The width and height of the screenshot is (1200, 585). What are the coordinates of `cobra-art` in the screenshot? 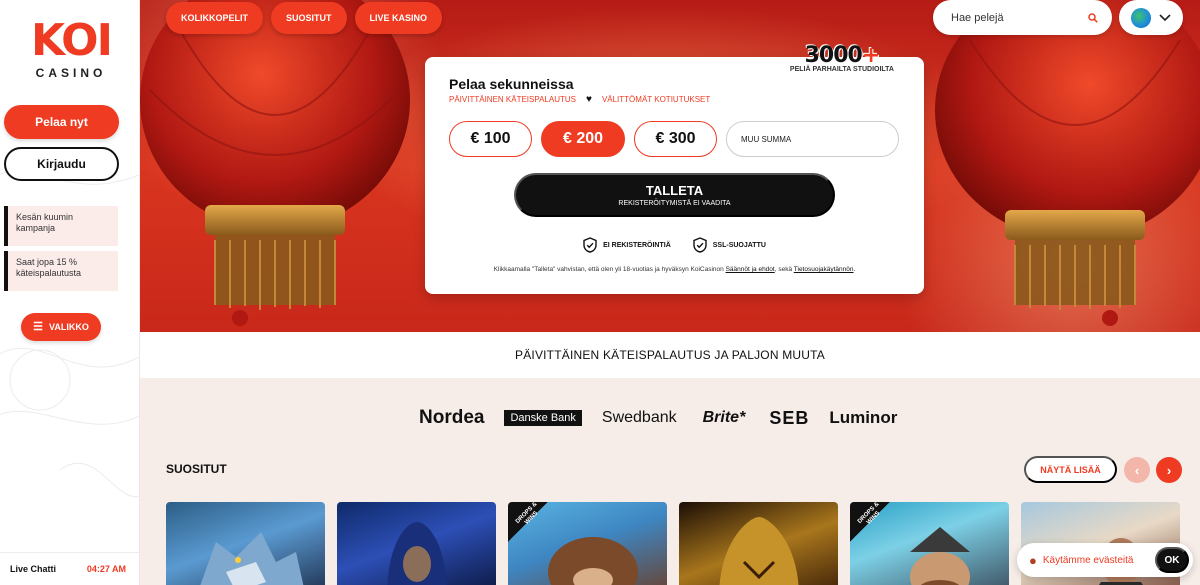 It's located at (759, 551).